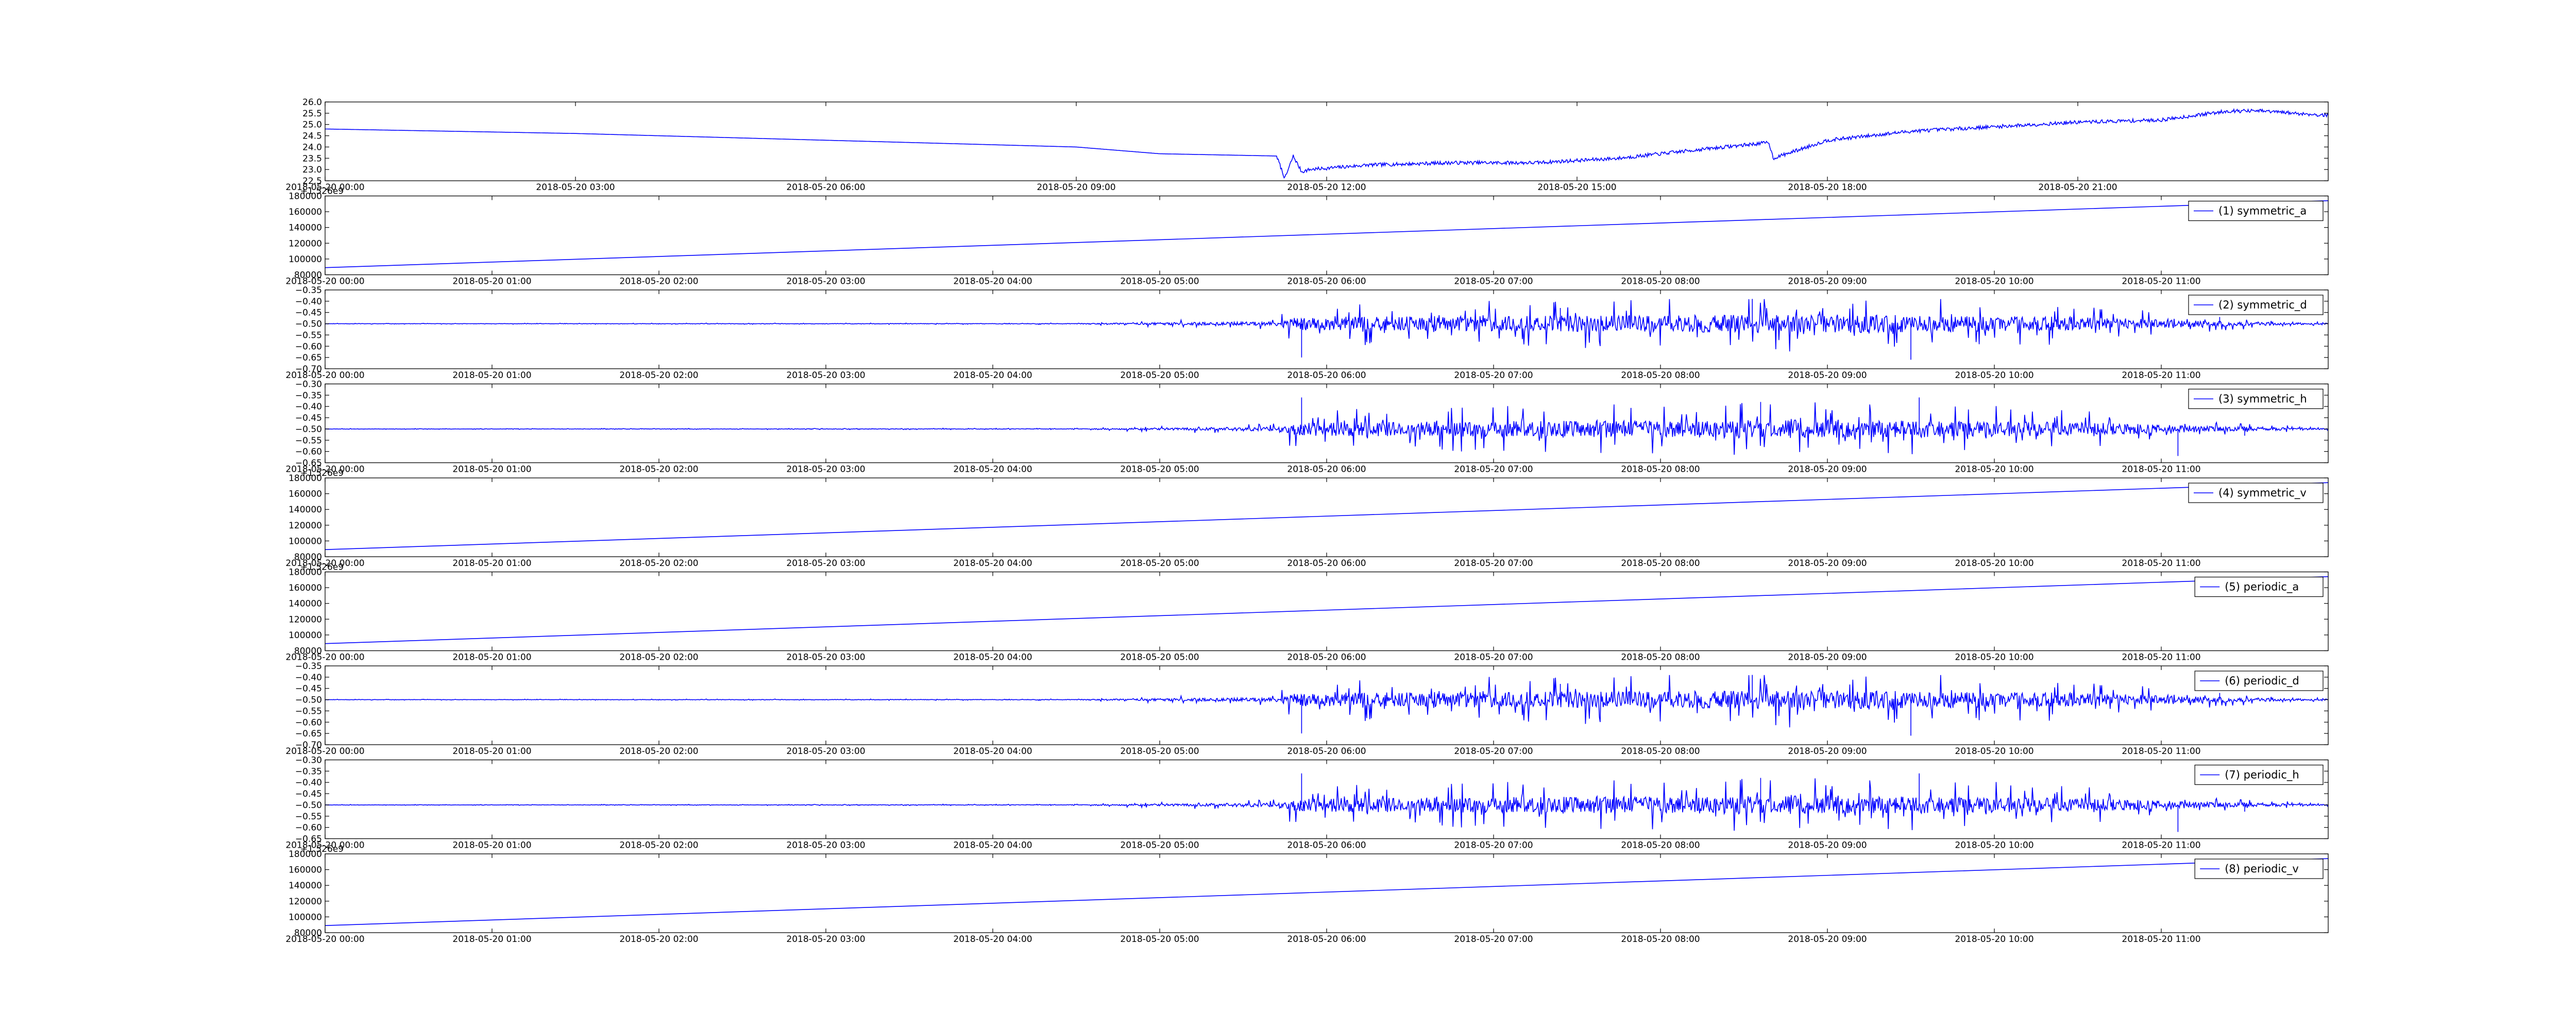  I want to click on y-tick-label: 24.0, so click(312, 147).